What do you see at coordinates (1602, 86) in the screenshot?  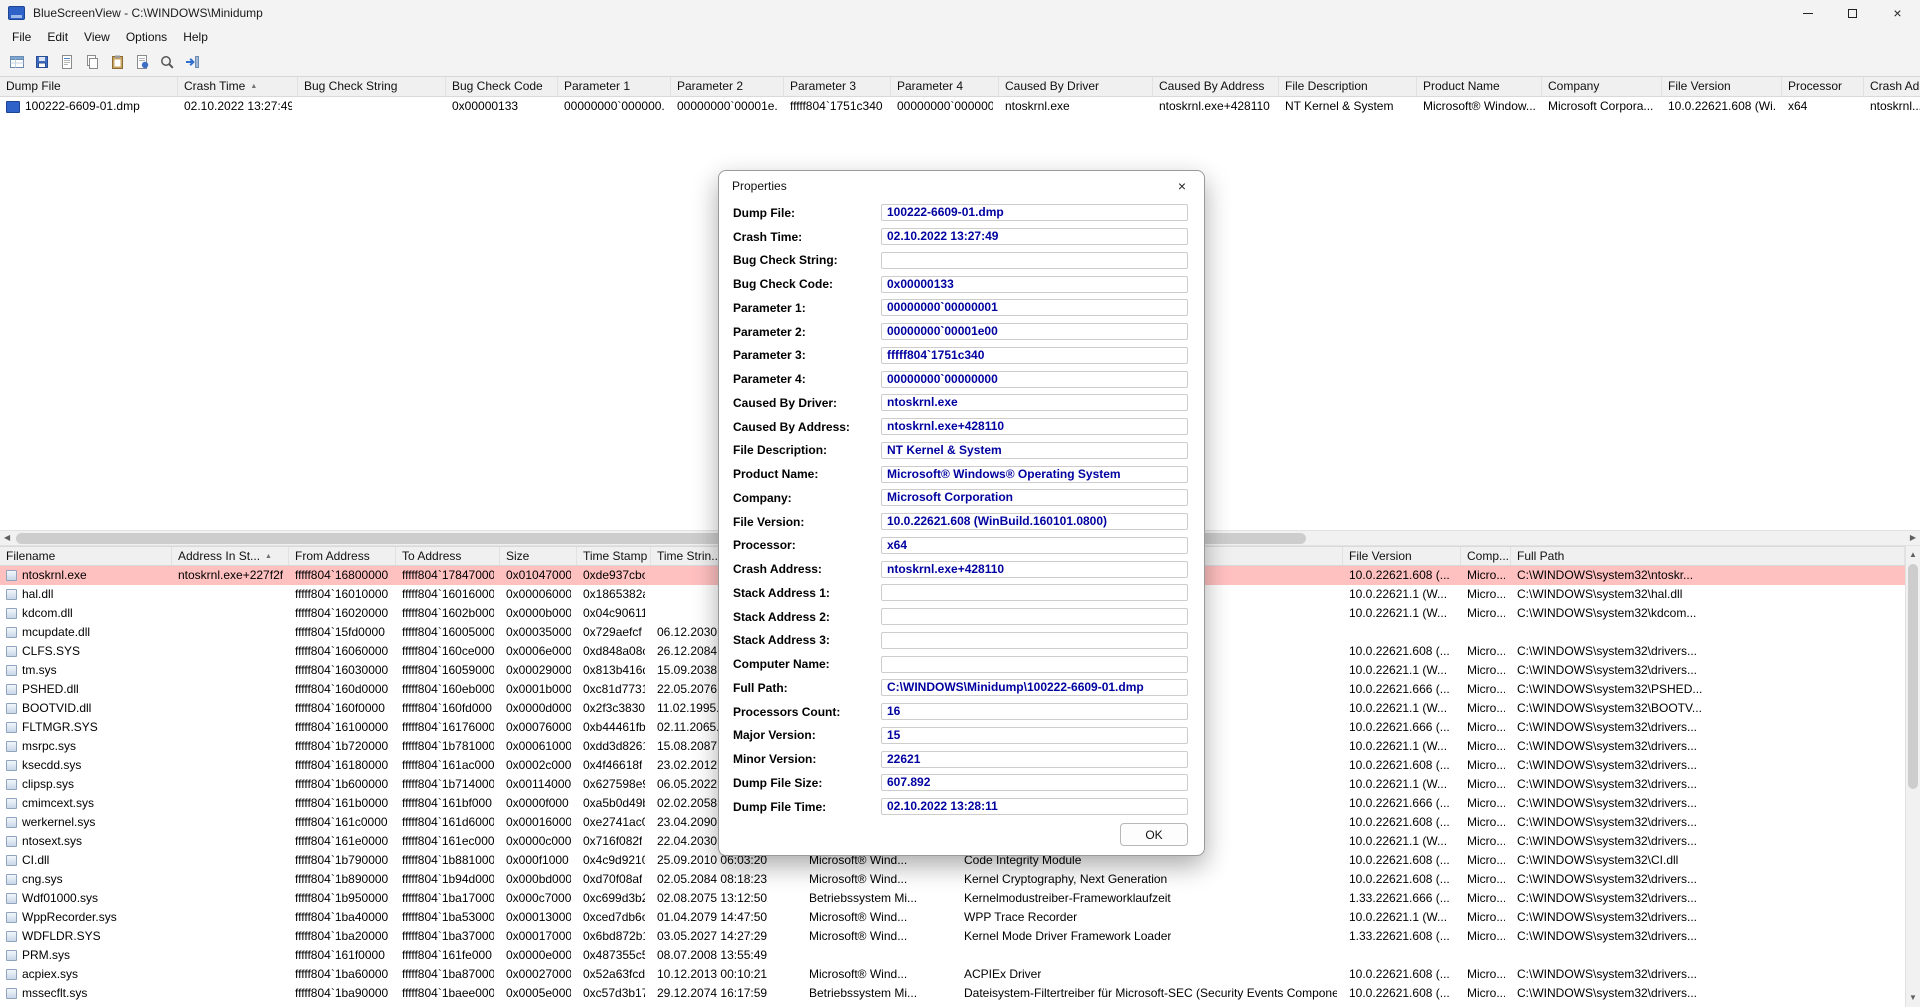 I see `upper-header-company: Company` at bounding box center [1602, 86].